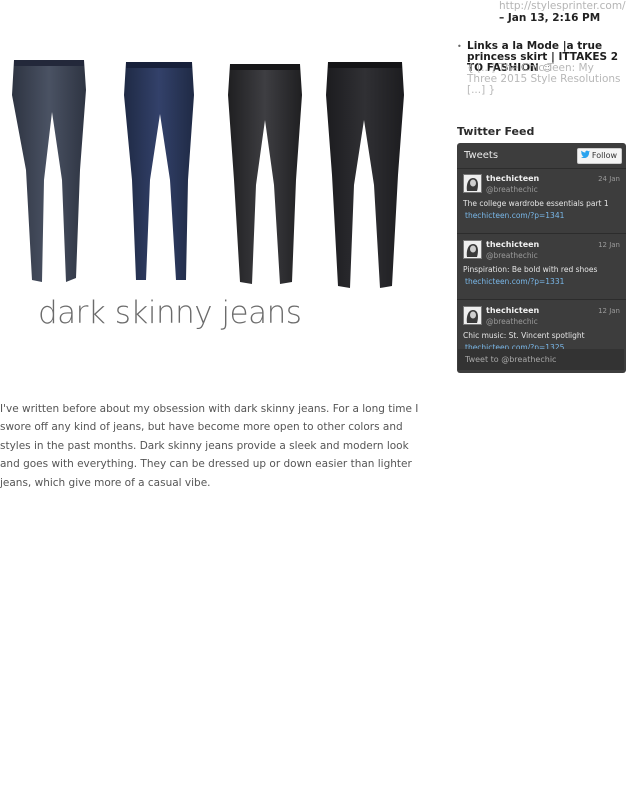 The image size is (627, 800). Describe the element at coordinates (585, 156) in the screenshot. I see `bird-icon` at that location.